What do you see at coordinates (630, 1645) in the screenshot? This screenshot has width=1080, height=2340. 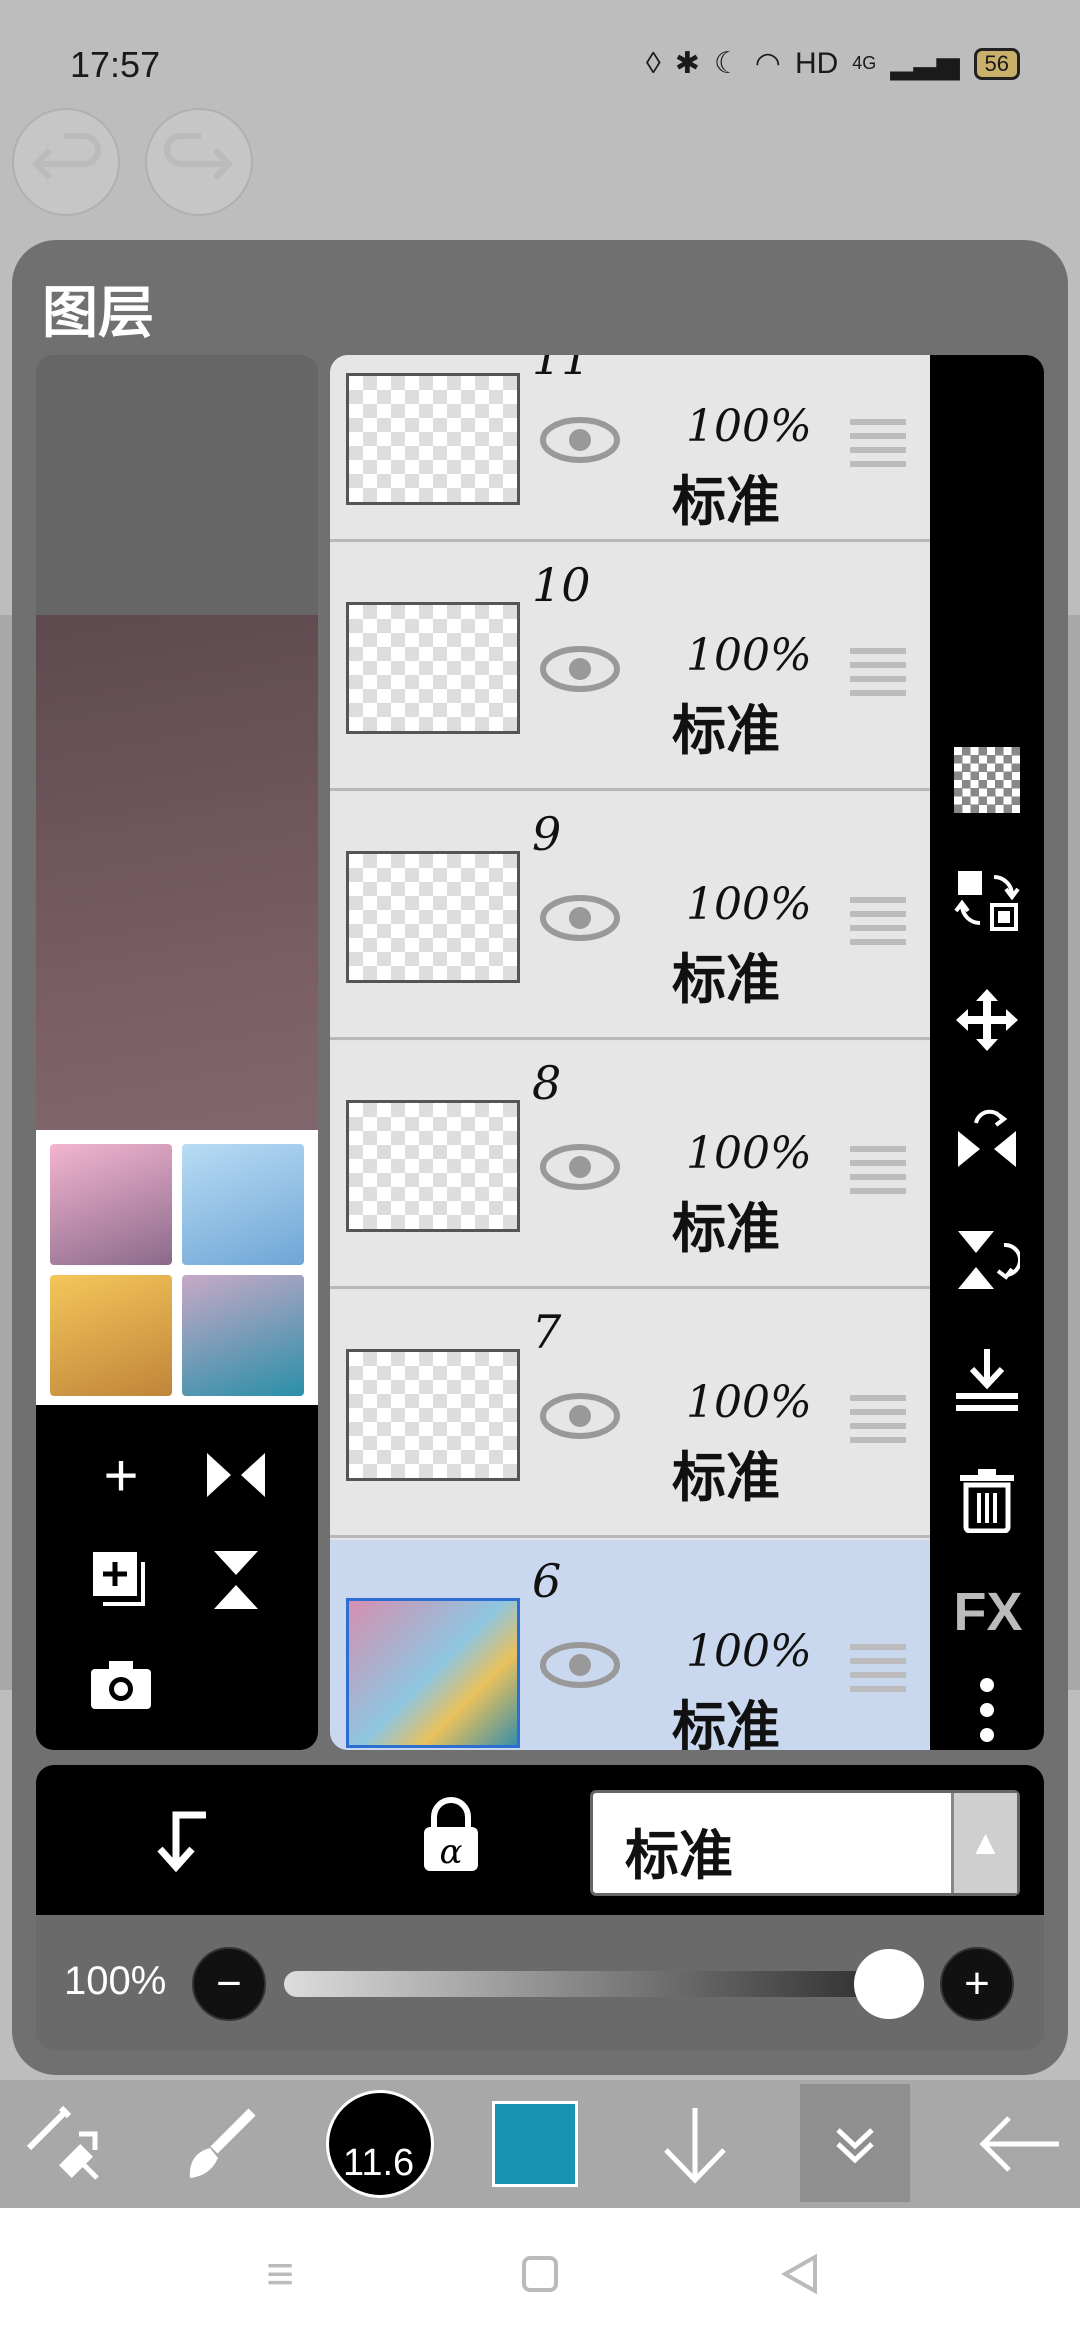 I see `layer-row-selected: 6 100% 标准` at bounding box center [630, 1645].